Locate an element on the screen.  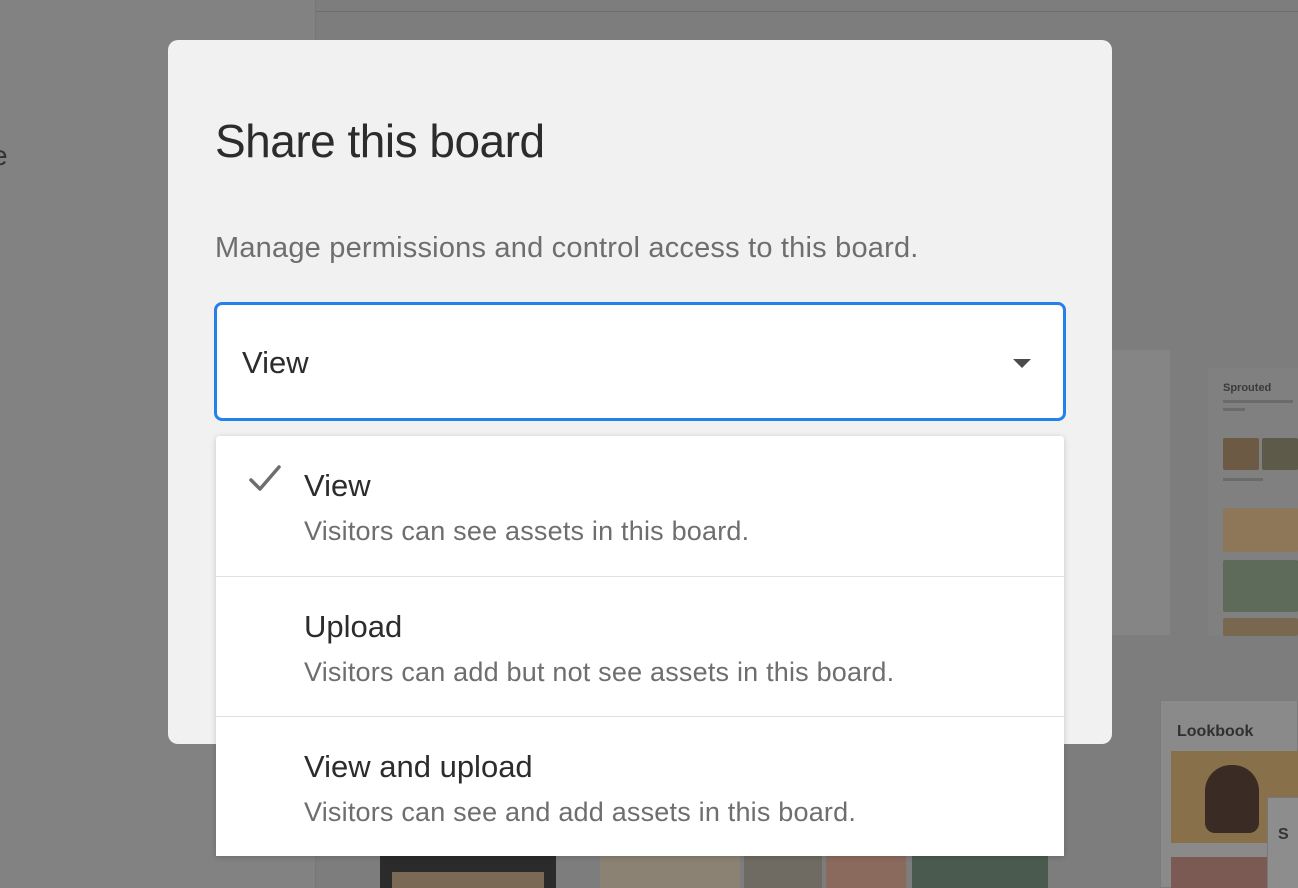
background-portrait-face is located at coordinates (1232, 799).